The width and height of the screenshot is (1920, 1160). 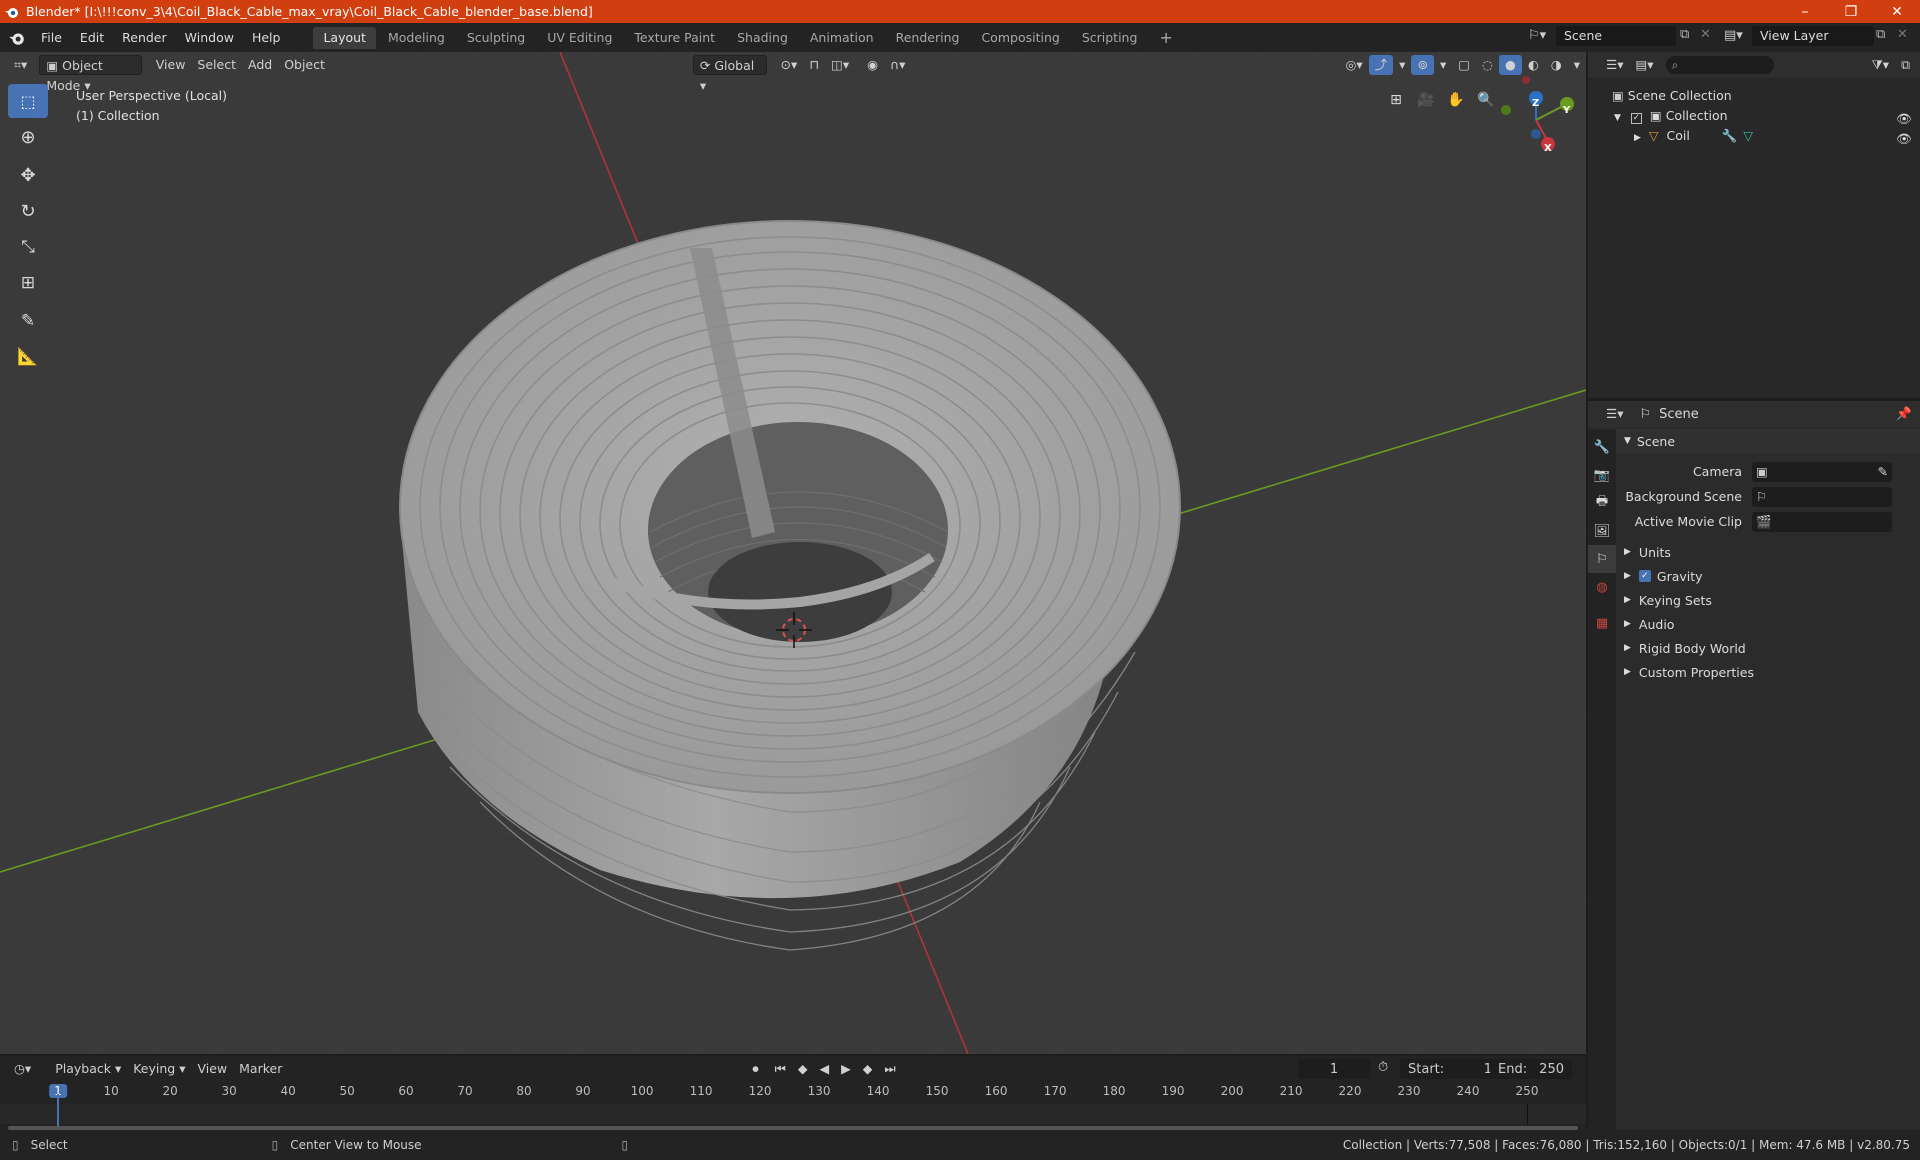 I want to click on viewport-menu-view: View, so click(x=171, y=65).